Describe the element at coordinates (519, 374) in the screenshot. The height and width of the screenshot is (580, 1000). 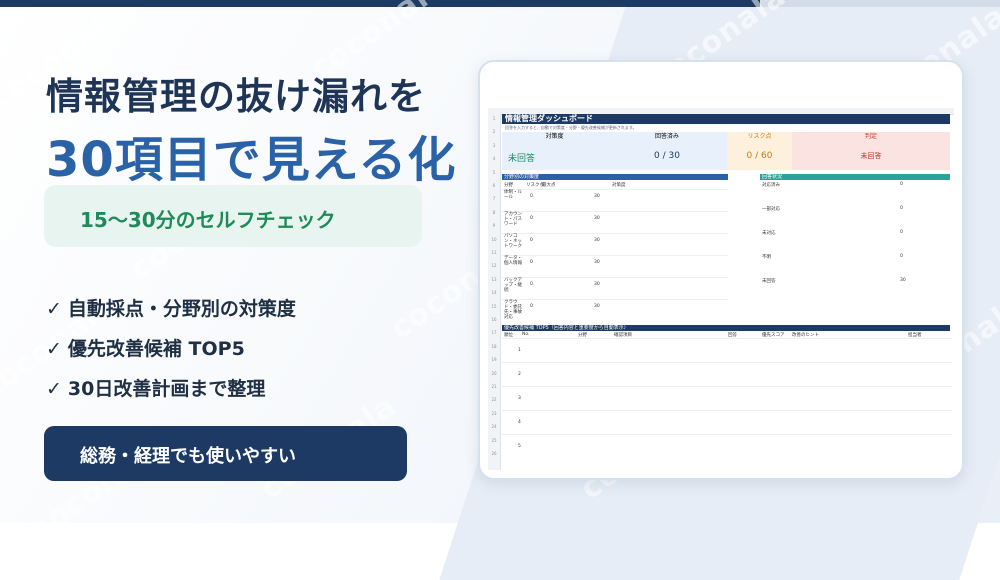
I see `top5-rank: 2` at that location.